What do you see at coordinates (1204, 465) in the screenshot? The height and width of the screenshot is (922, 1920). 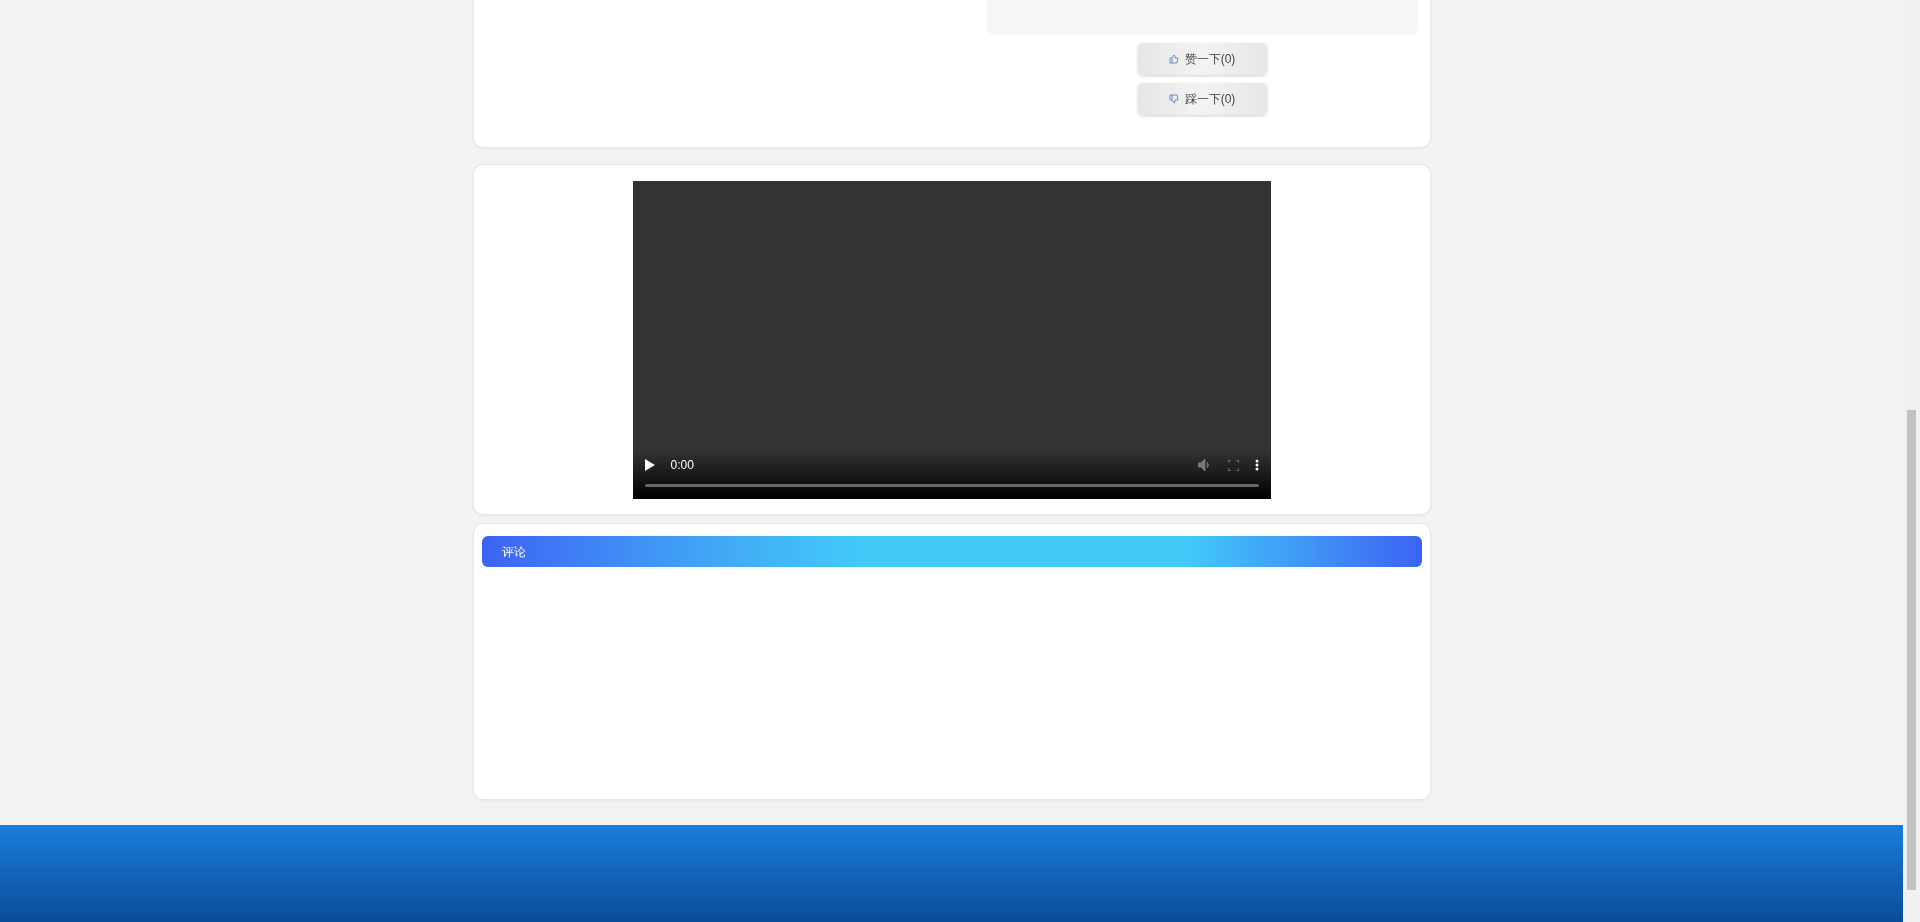 I see `volume-icon` at bounding box center [1204, 465].